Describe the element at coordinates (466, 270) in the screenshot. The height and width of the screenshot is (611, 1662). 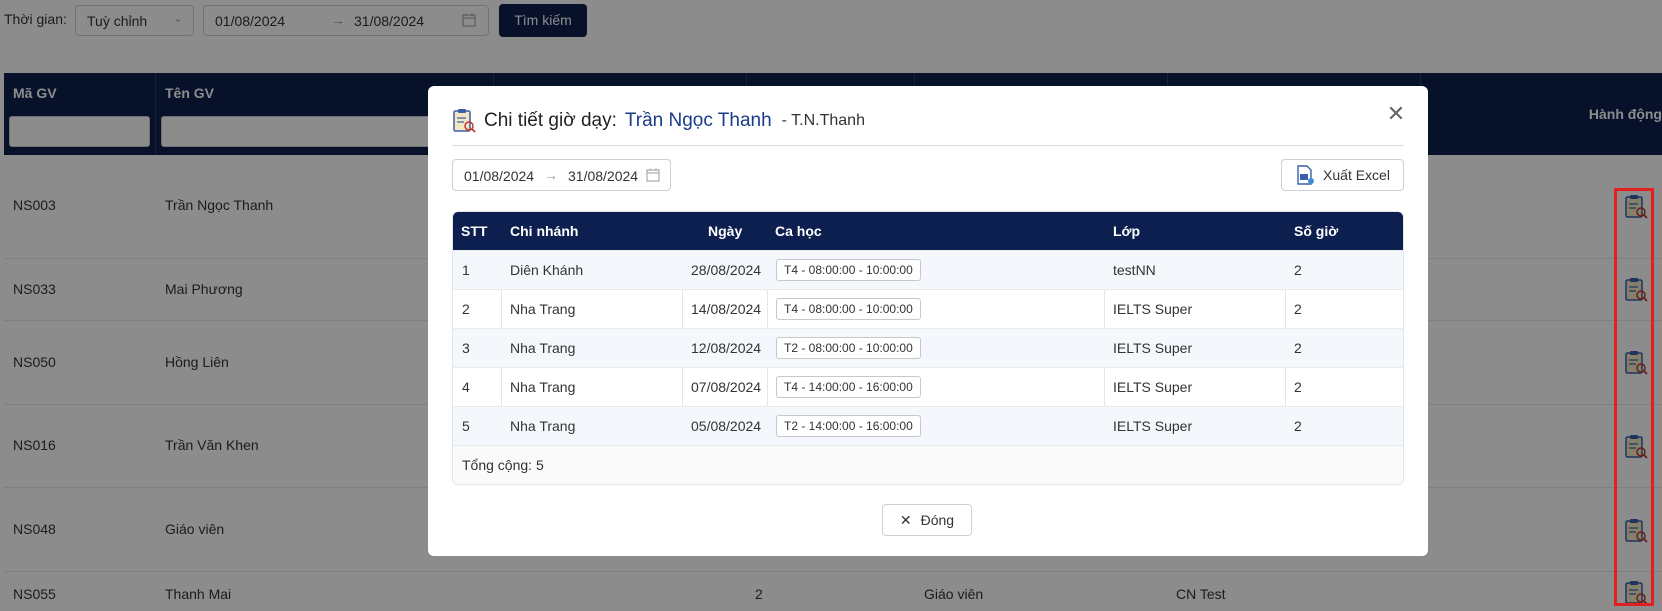
I see `cell-stt: 1` at that location.